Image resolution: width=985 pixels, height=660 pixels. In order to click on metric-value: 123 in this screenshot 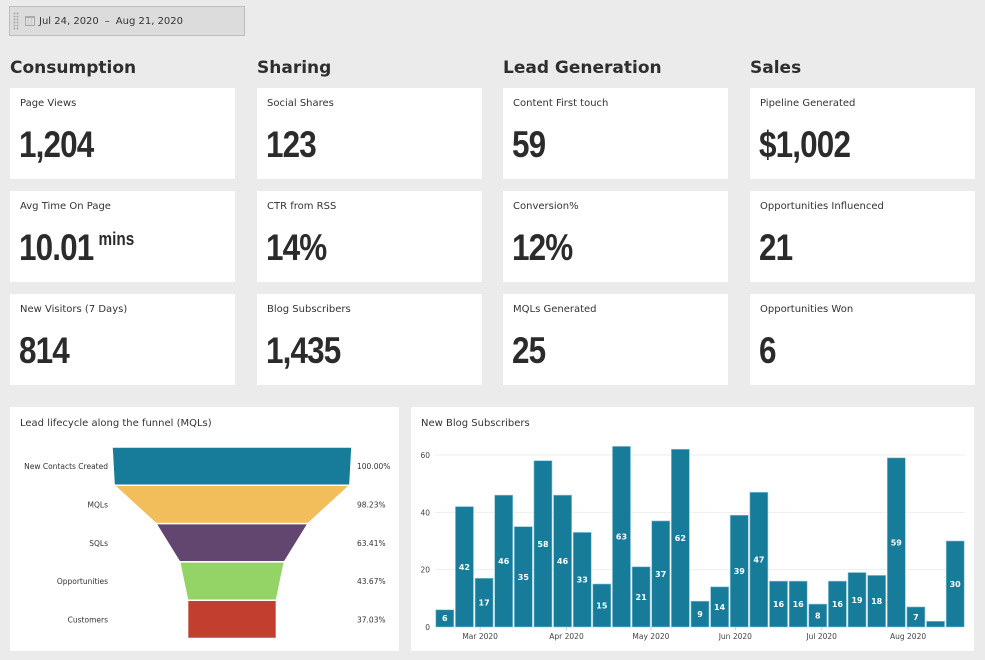, I will do `click(291, 145)`.